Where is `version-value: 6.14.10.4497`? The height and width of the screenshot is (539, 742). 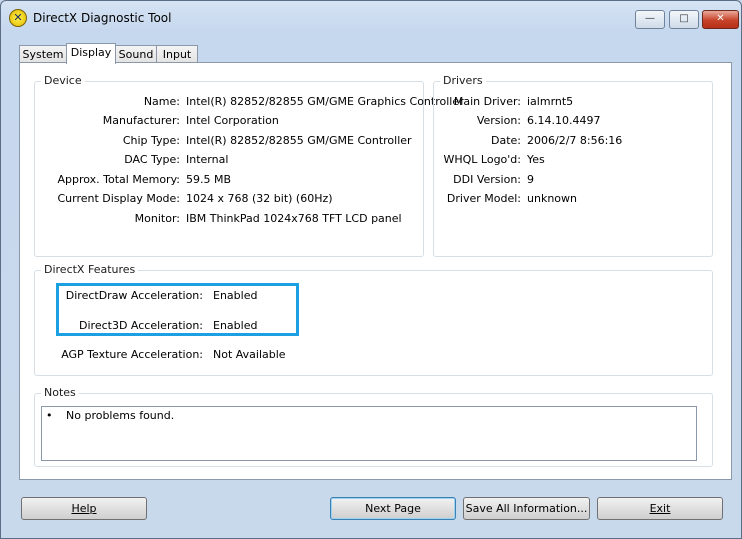 version-value: 6.14.10.4497 is located at coordinates (564, 120).